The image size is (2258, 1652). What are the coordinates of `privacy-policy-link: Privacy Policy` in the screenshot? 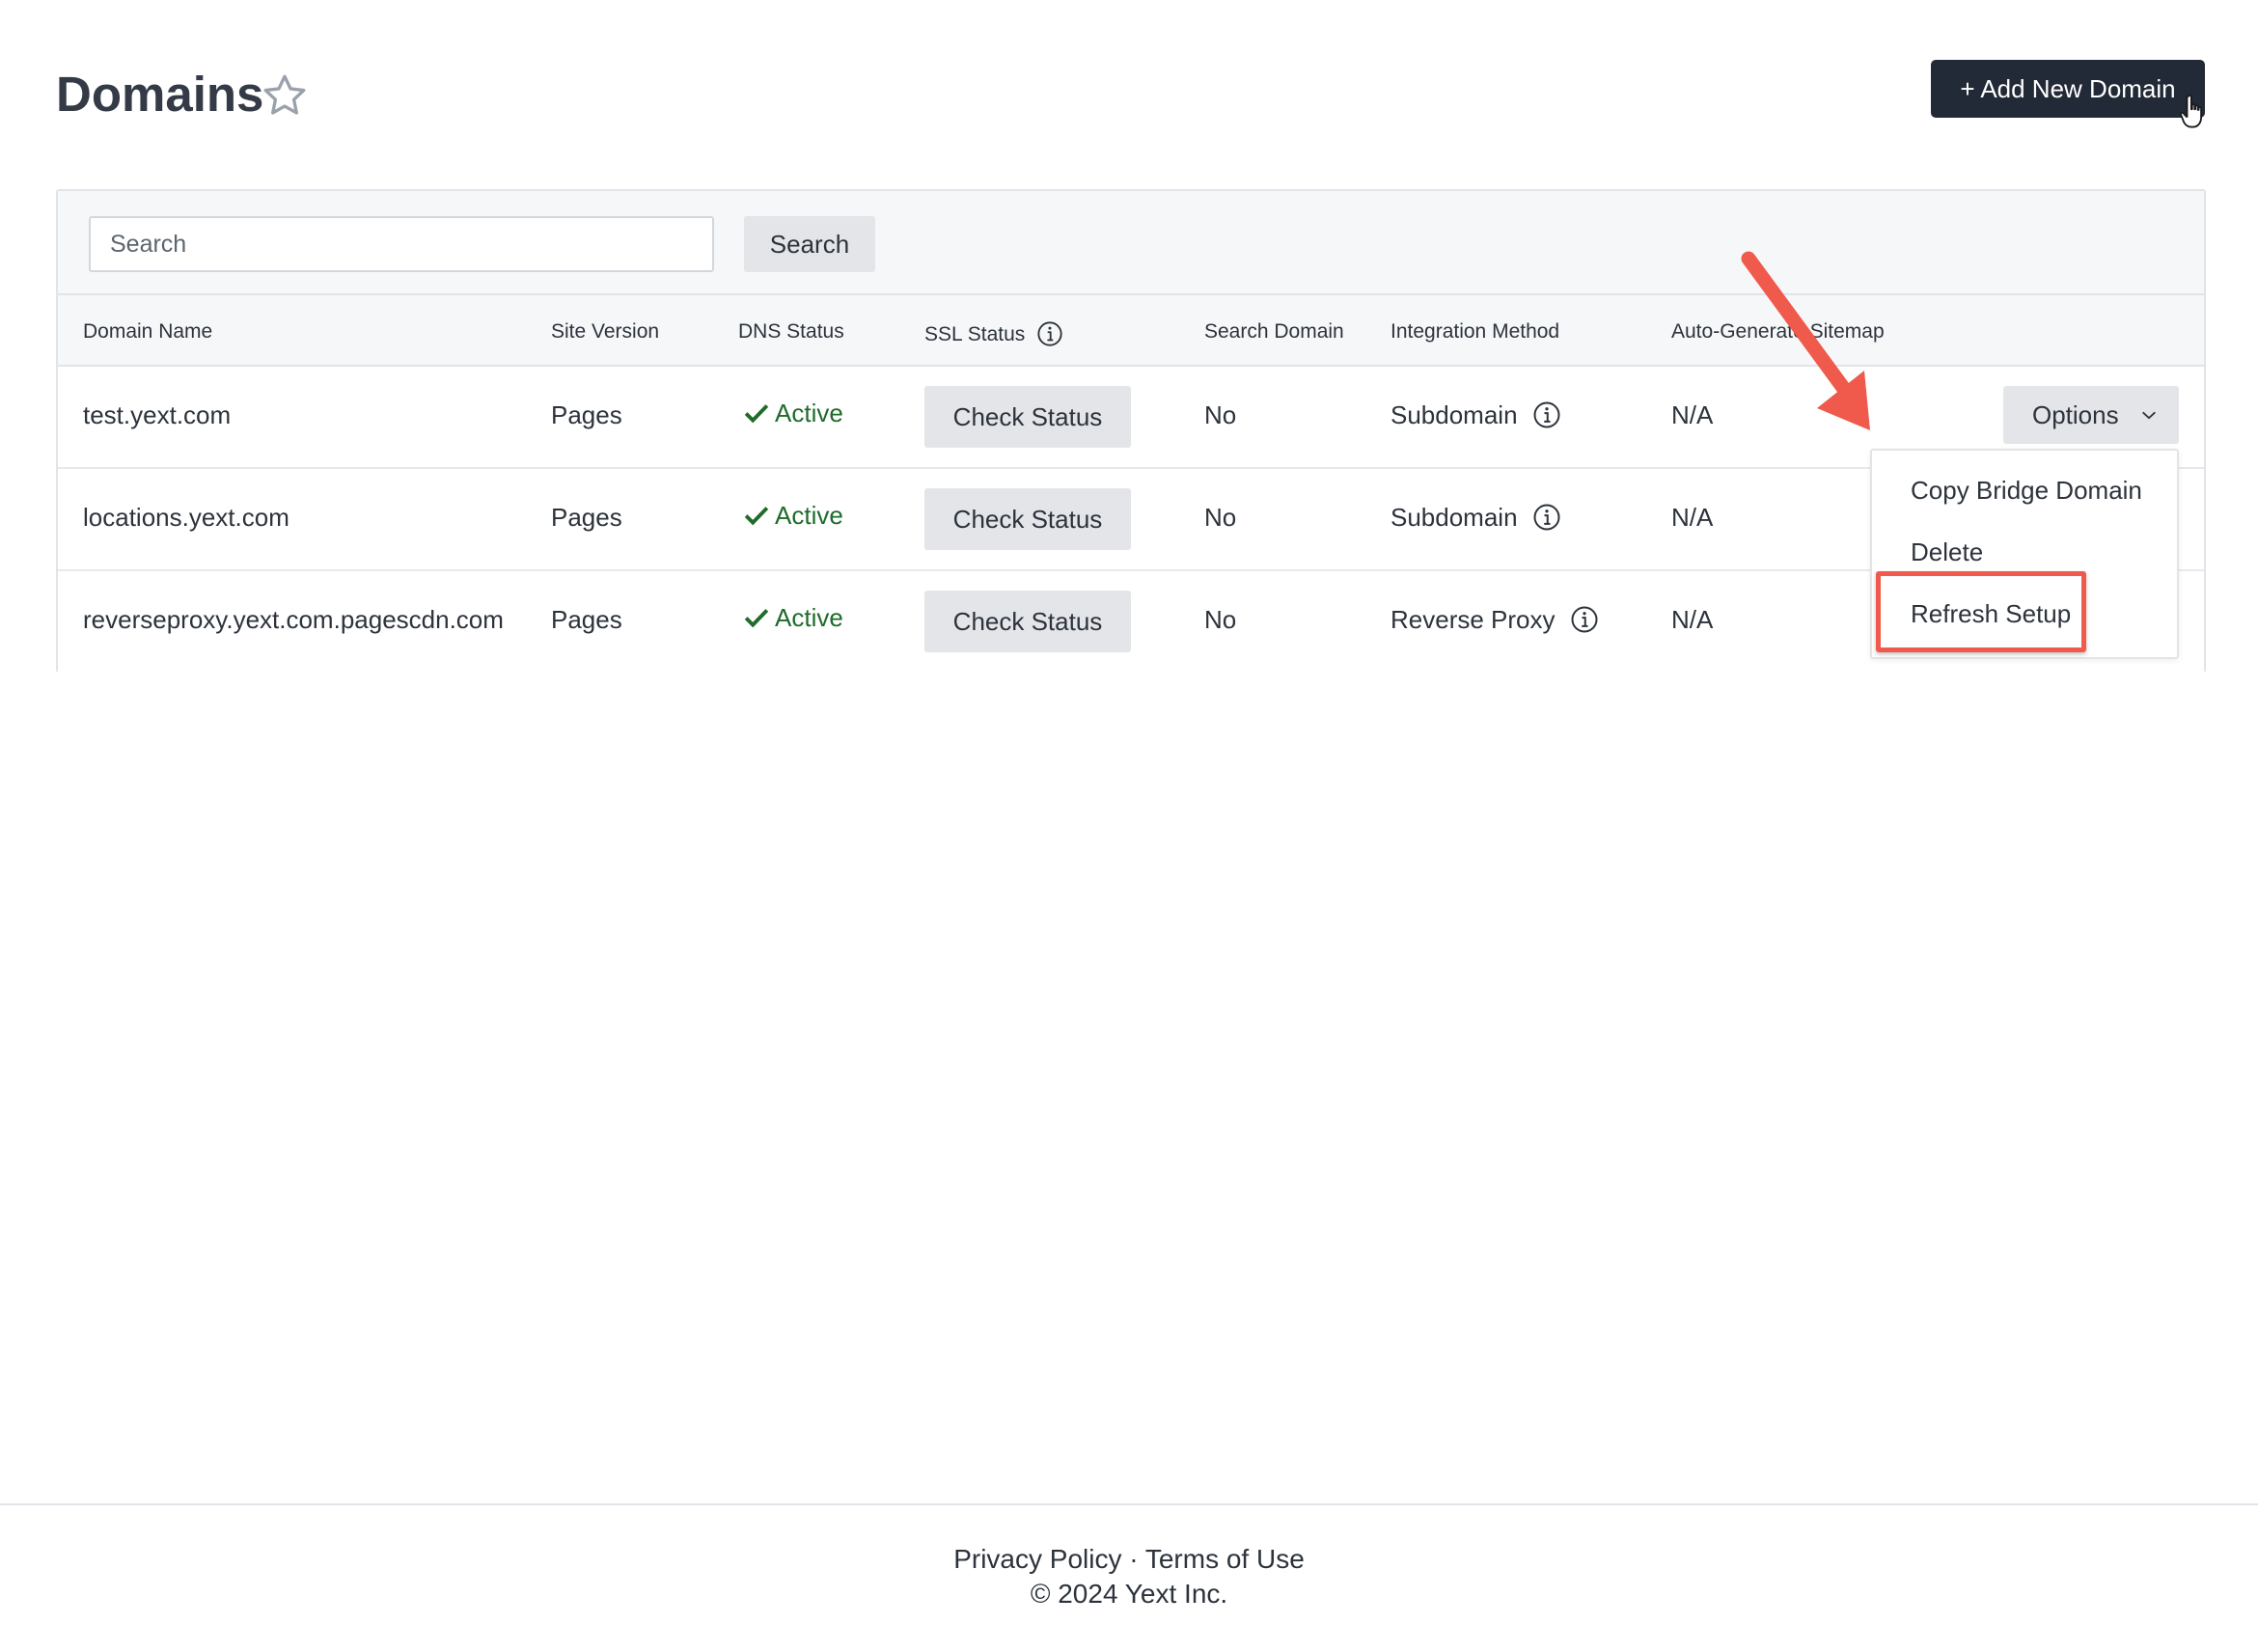 It's located at (1037, 1559).